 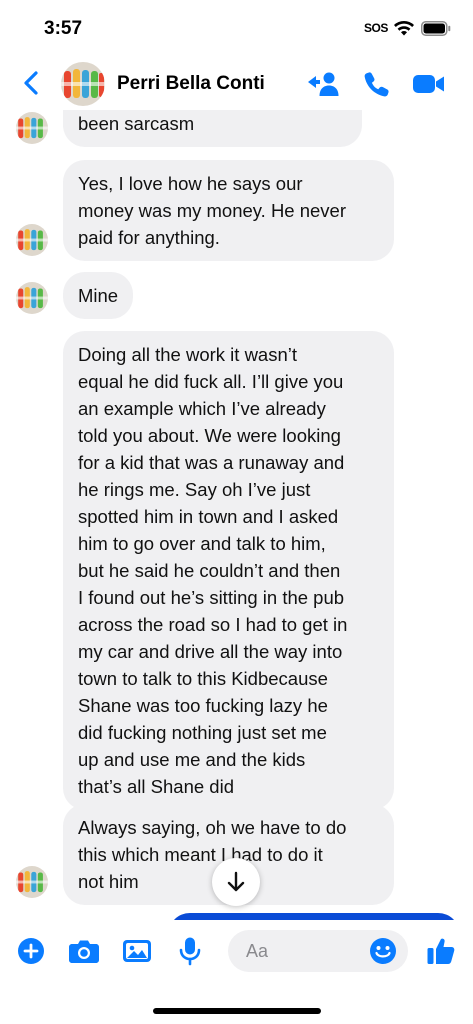 What do you see at coordinates (236, 972) in the screenshot?
I see `message-composer` at bounding box center [236, 972].